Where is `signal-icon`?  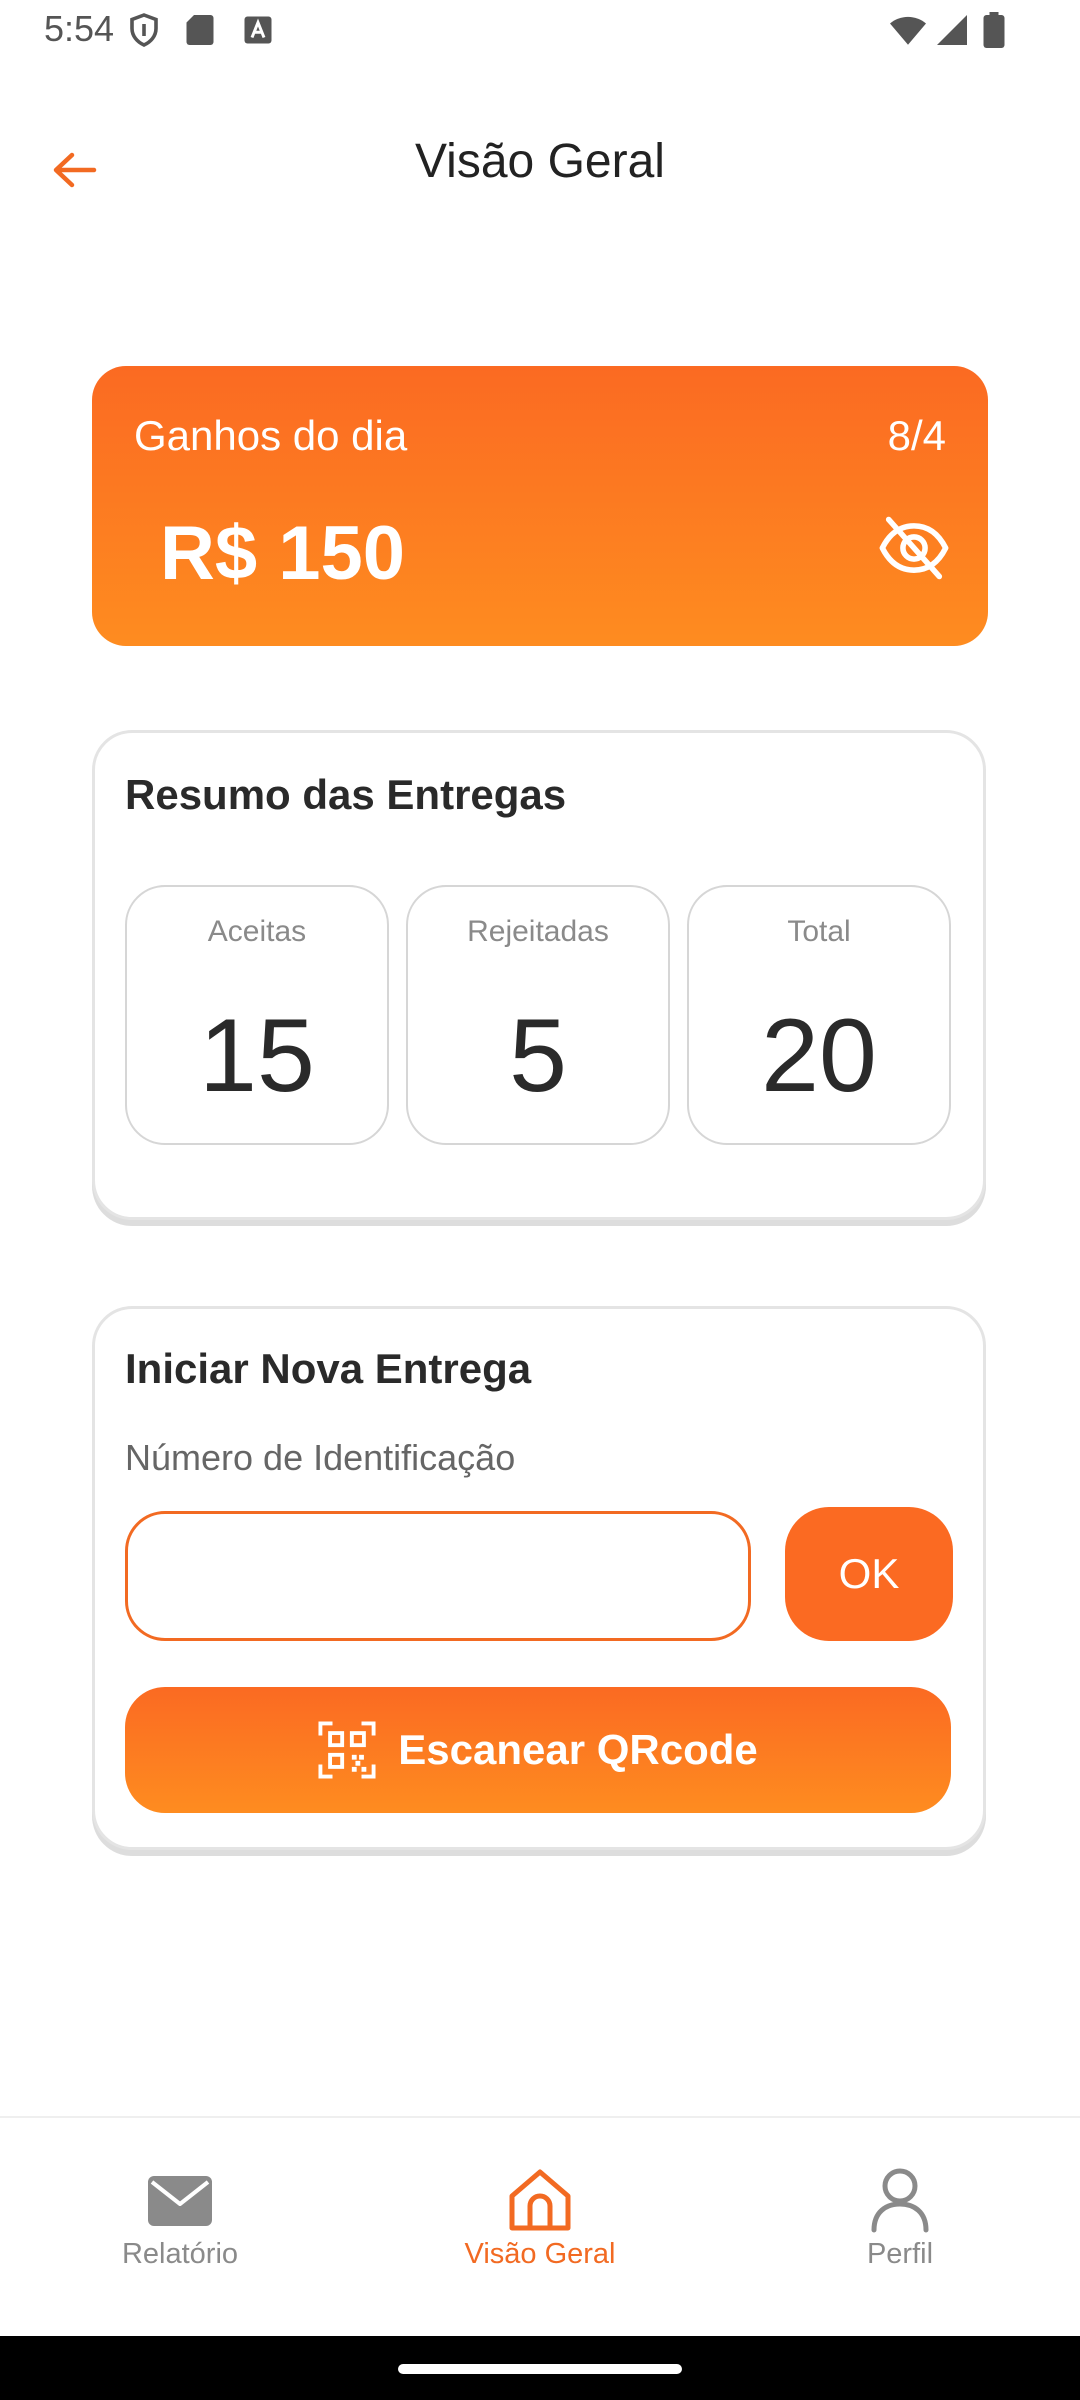
signal-icon is located at coordinates (952, 30).